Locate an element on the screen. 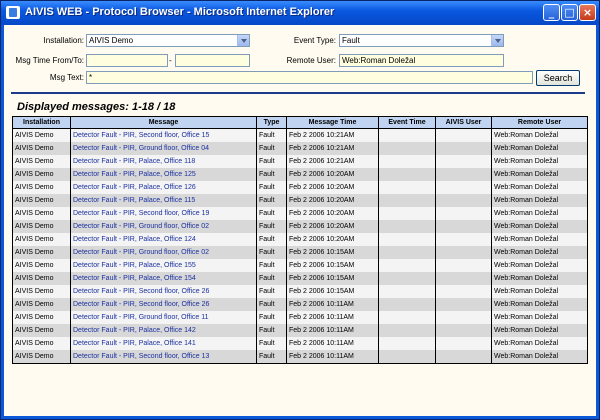 The width and height of the screenshot is (600, 420). close-icon: × is located at coordinates (587, 12).